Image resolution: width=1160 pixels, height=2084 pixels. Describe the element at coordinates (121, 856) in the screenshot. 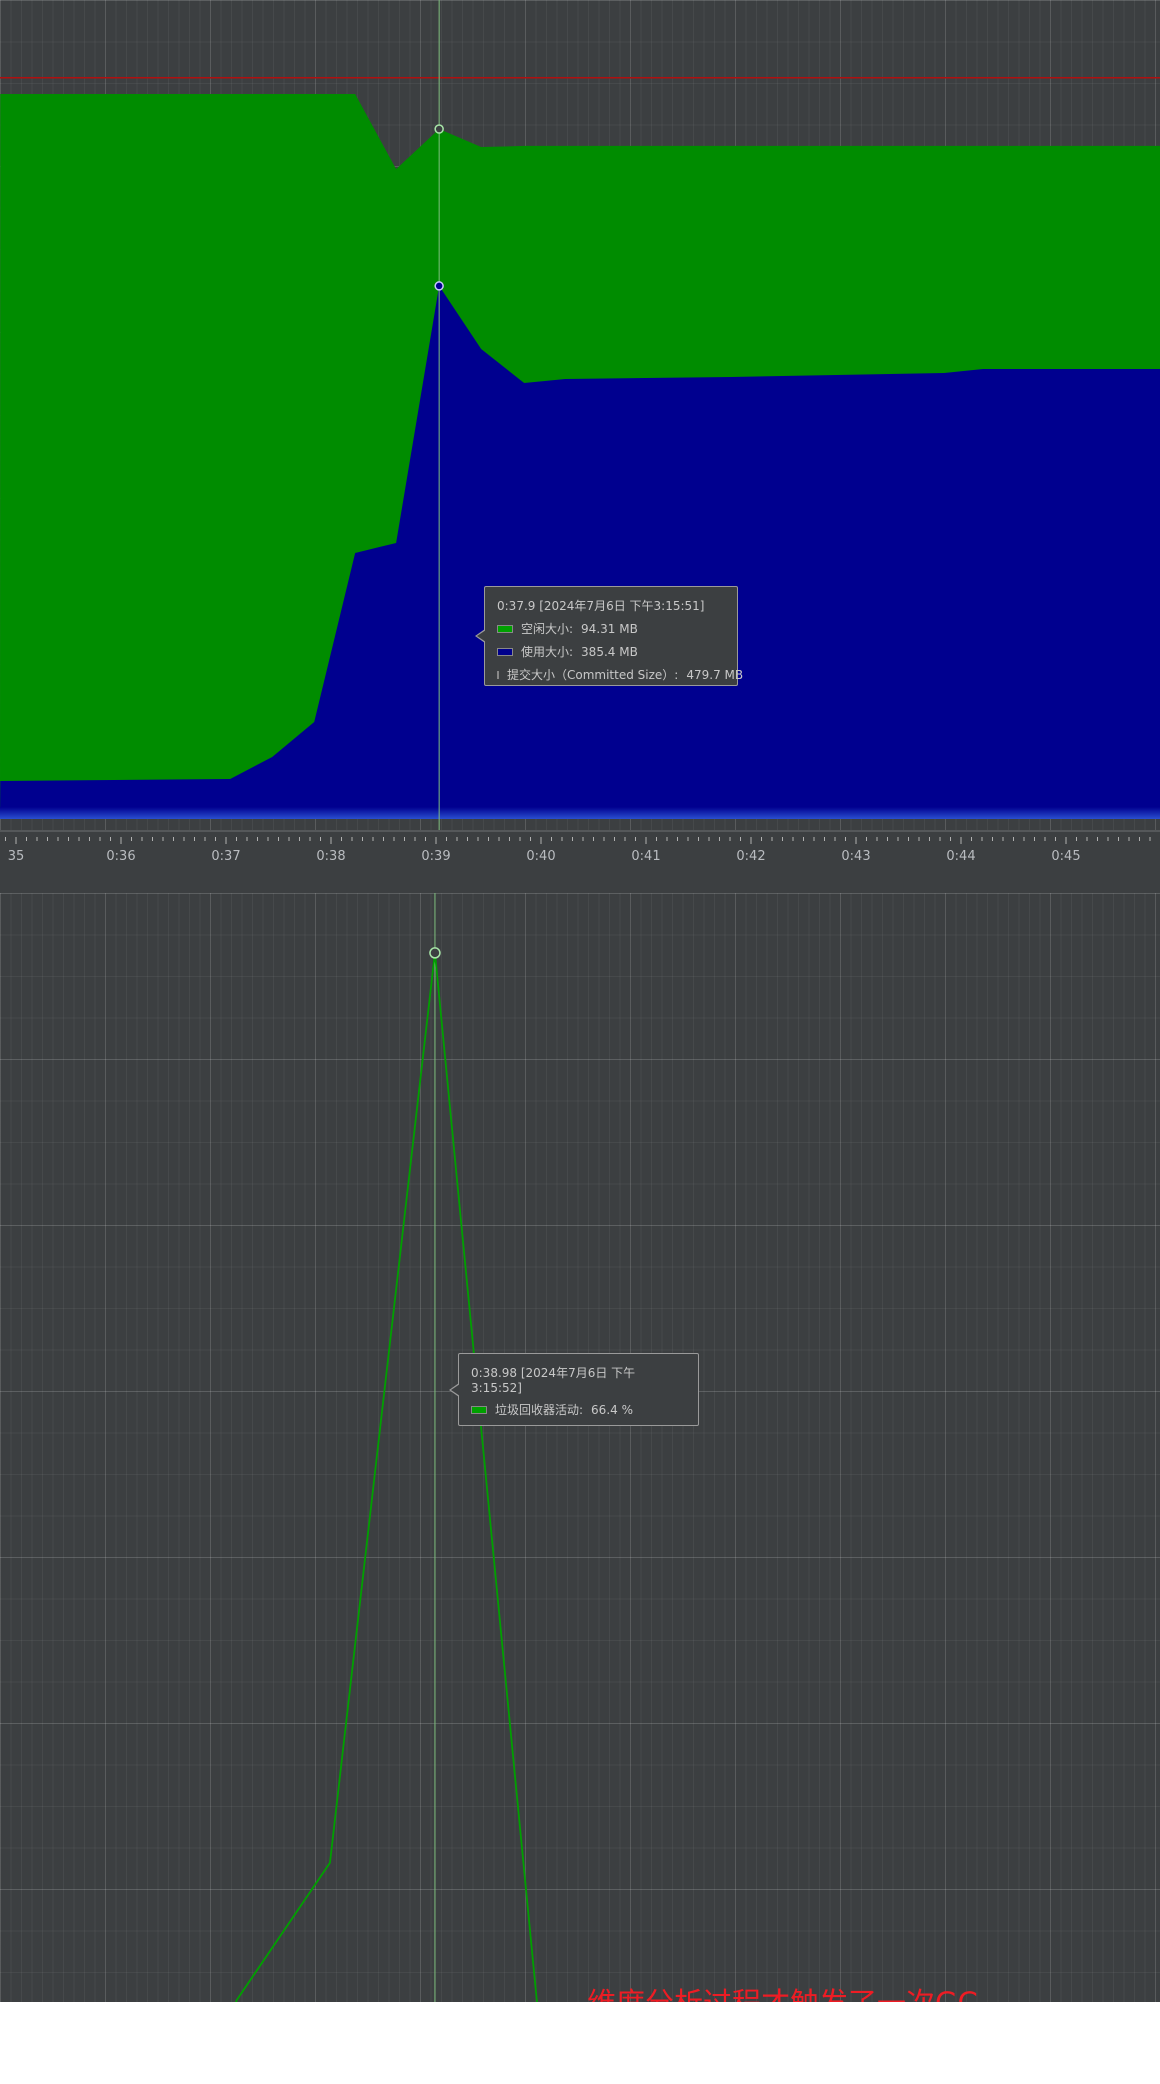

I see `axis-tick-label: 0:36` at that location.